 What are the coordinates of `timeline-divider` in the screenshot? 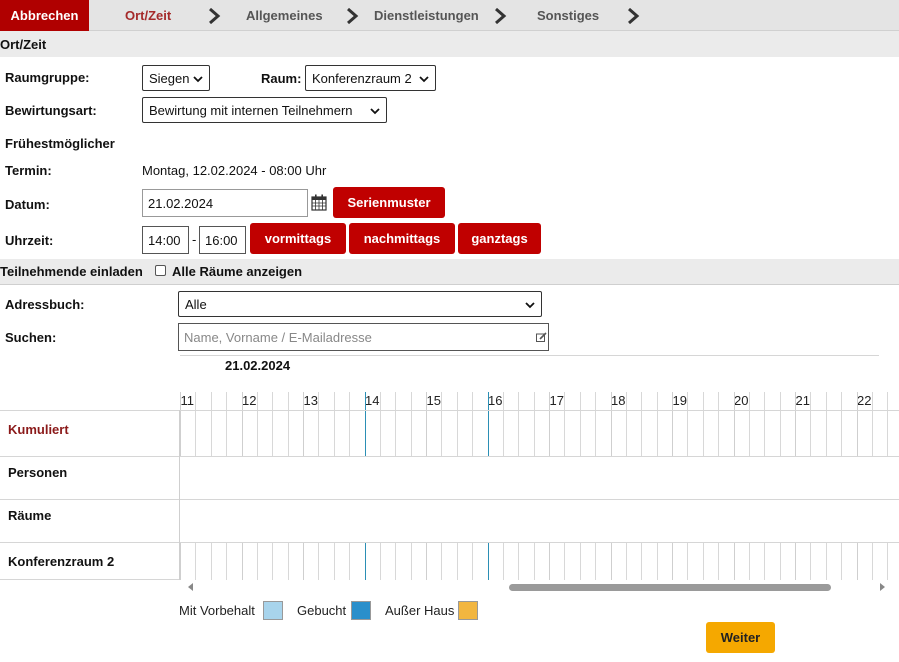 It's located at (529, 355).